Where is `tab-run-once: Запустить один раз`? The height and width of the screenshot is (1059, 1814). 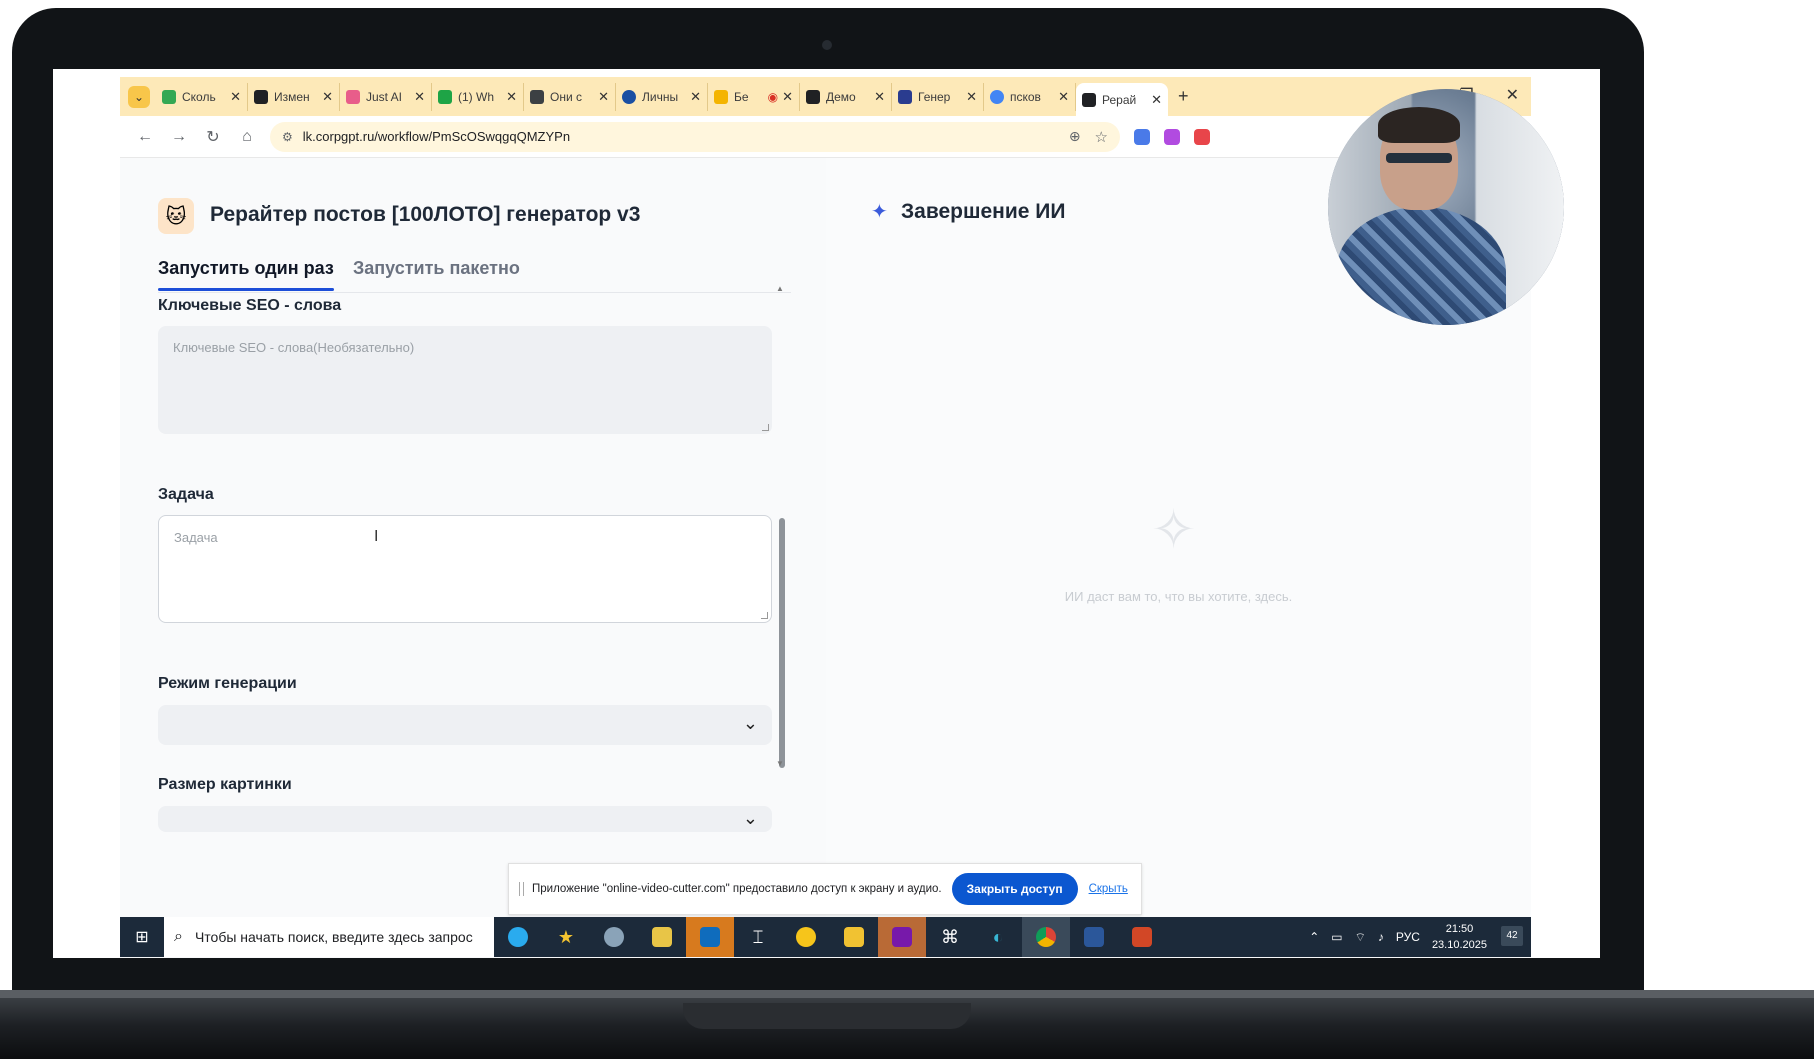
tab-run-once: Запустить один раз is located at coordinates (246, 268).